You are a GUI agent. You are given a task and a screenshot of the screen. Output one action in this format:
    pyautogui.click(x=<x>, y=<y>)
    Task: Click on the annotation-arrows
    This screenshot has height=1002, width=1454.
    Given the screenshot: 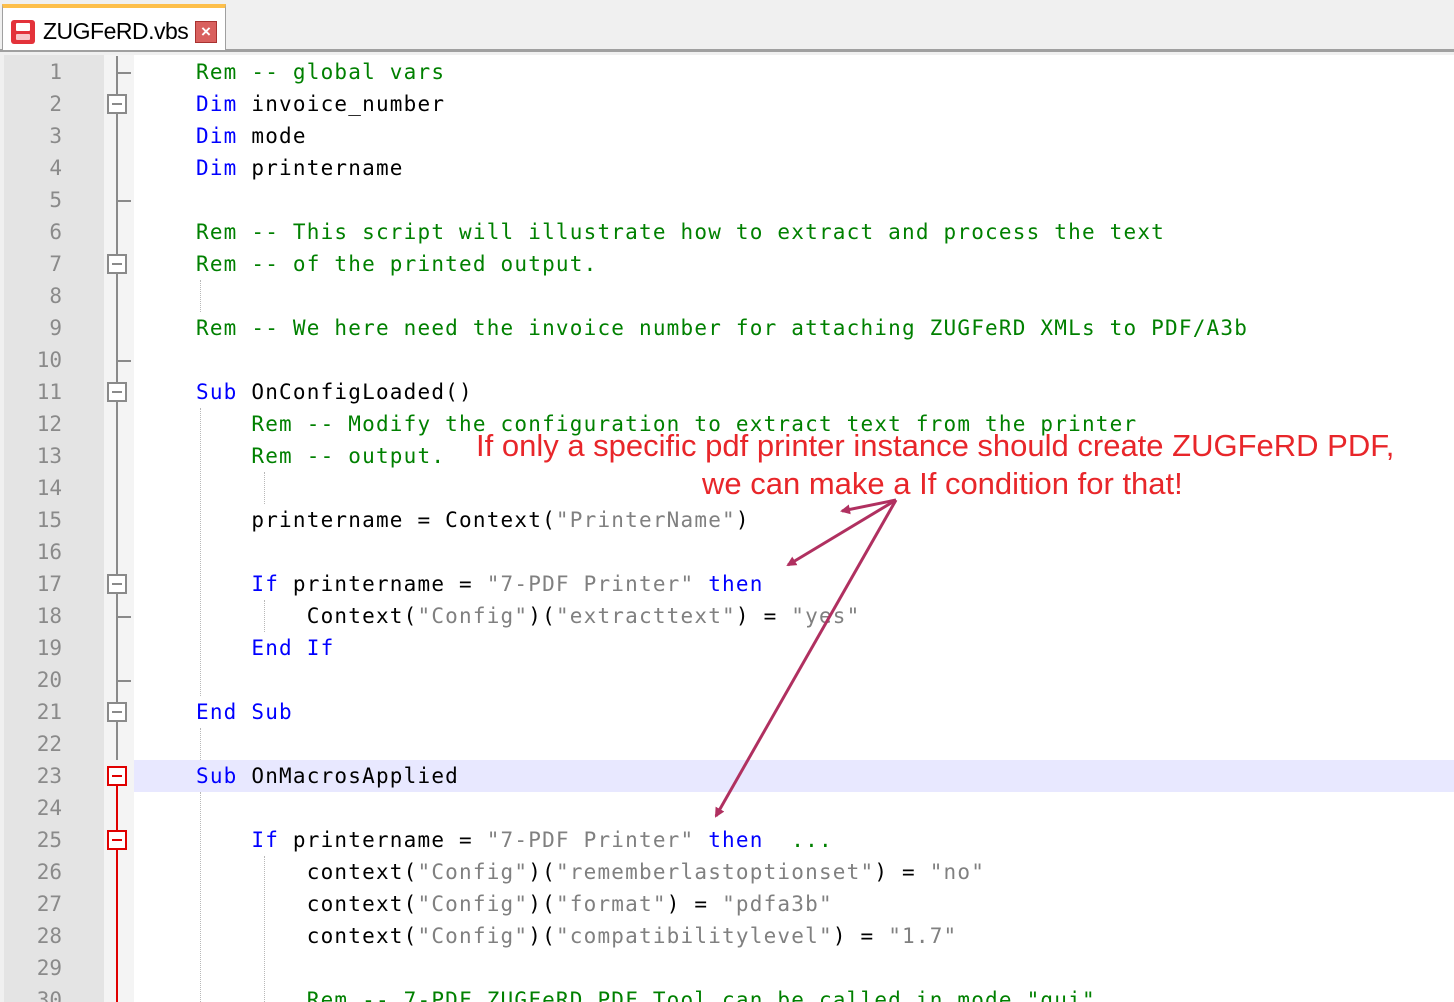 What is the action you would take?
    pyautogui.click(x=806, y=658)
    